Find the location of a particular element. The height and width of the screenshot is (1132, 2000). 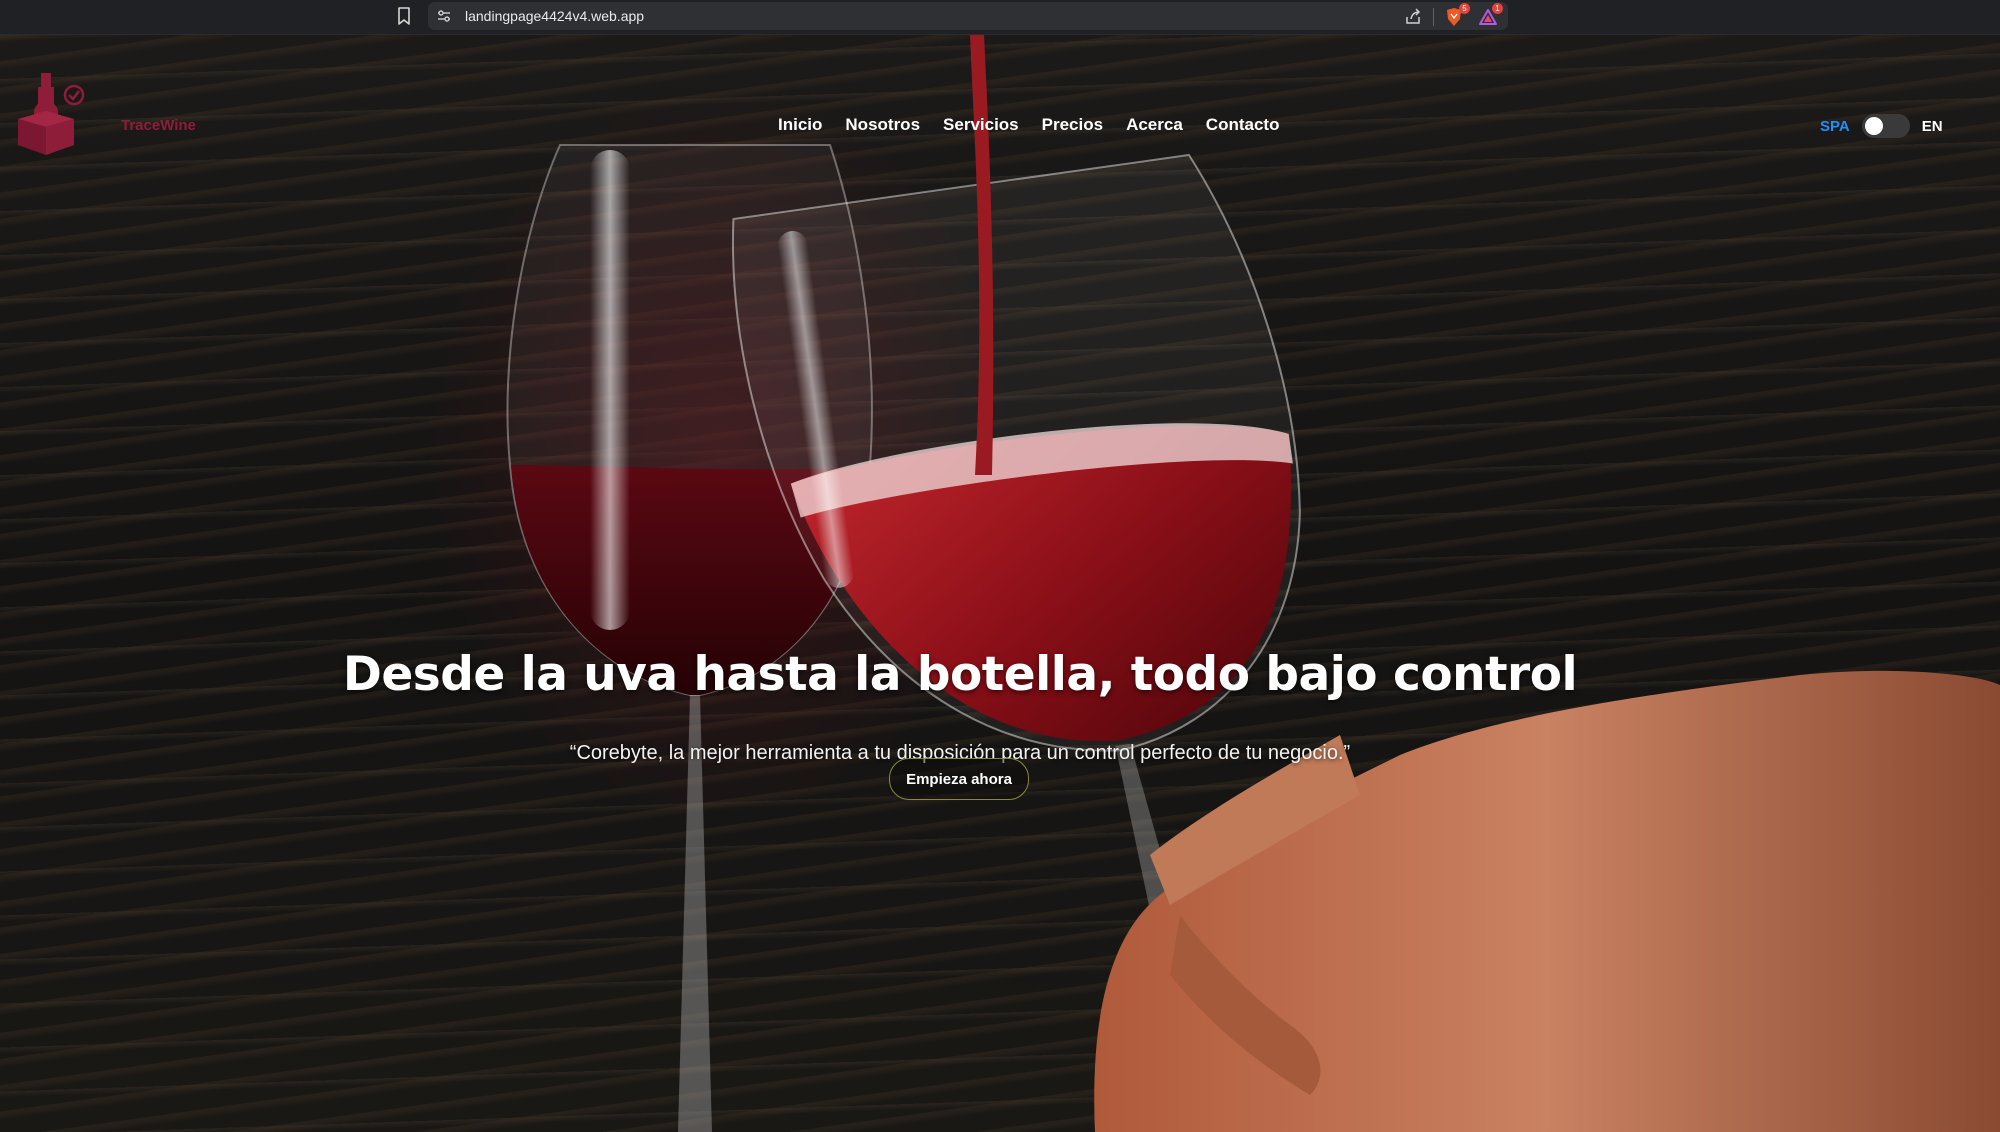

address-bar: landingpage4424v4.web.app 5 1 is located at coordinates (968, 16).